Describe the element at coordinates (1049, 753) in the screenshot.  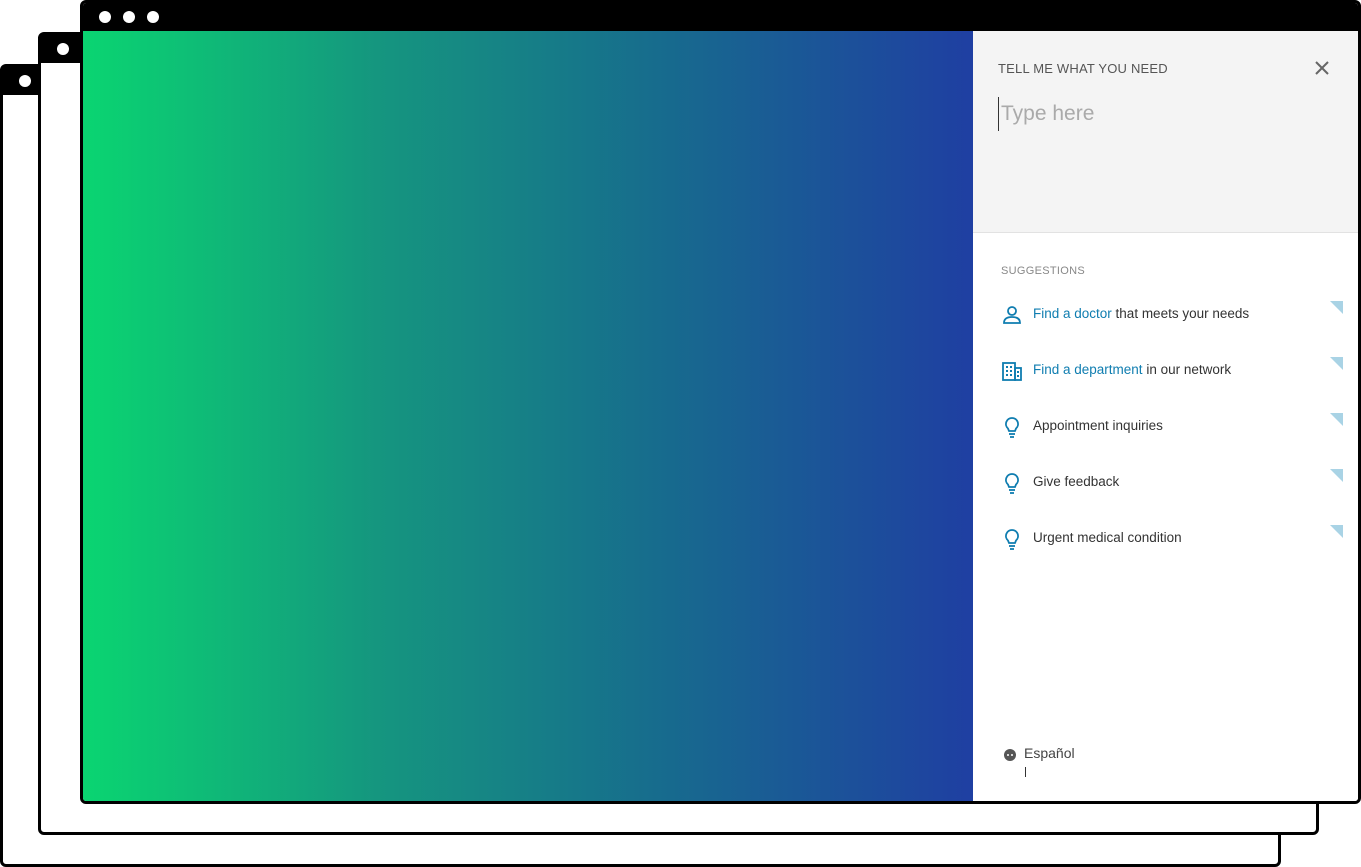
I see `language-label: Español` at that location.